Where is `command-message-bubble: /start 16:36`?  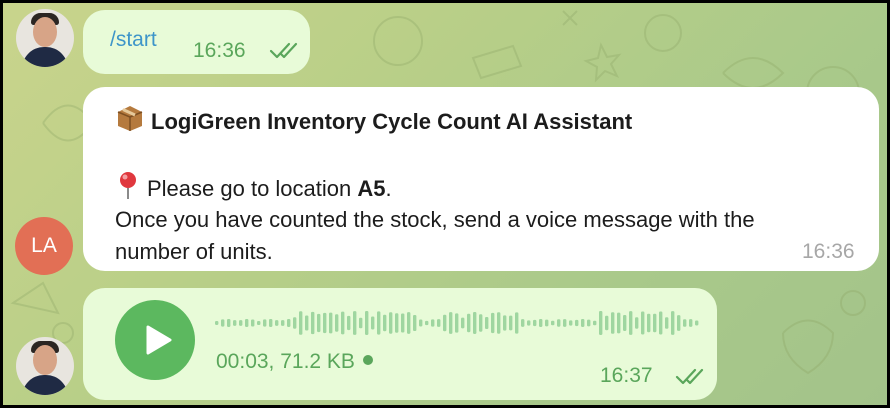 command-message-bubble: /start 16:36 is located at coordinates (196, 42).